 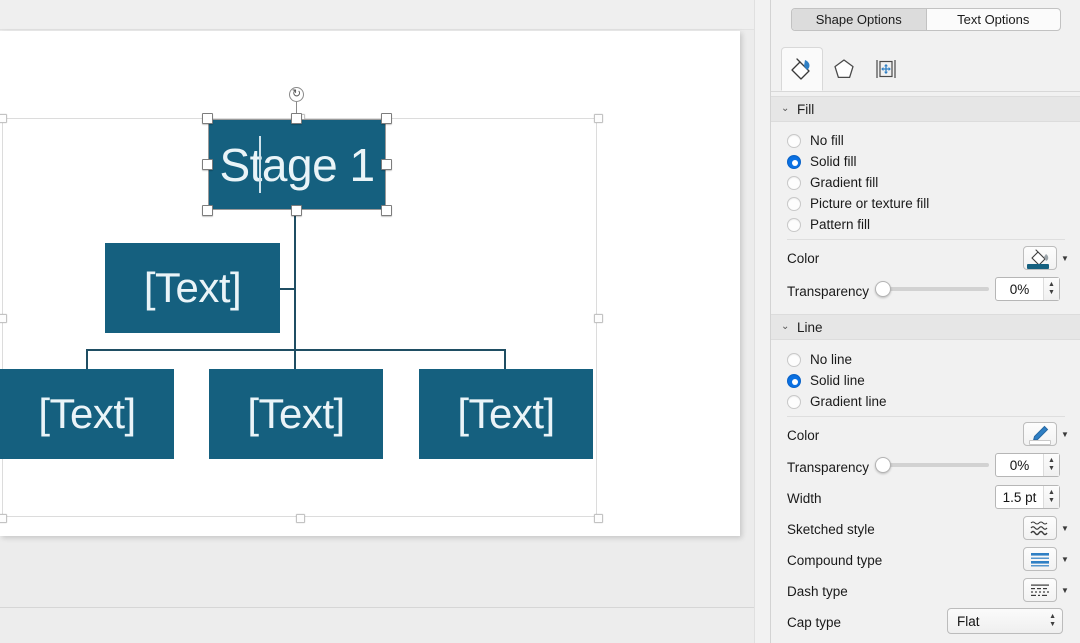 I want to click on diagram-node-level3-text-2: [Text], so click(x=296, y=414).